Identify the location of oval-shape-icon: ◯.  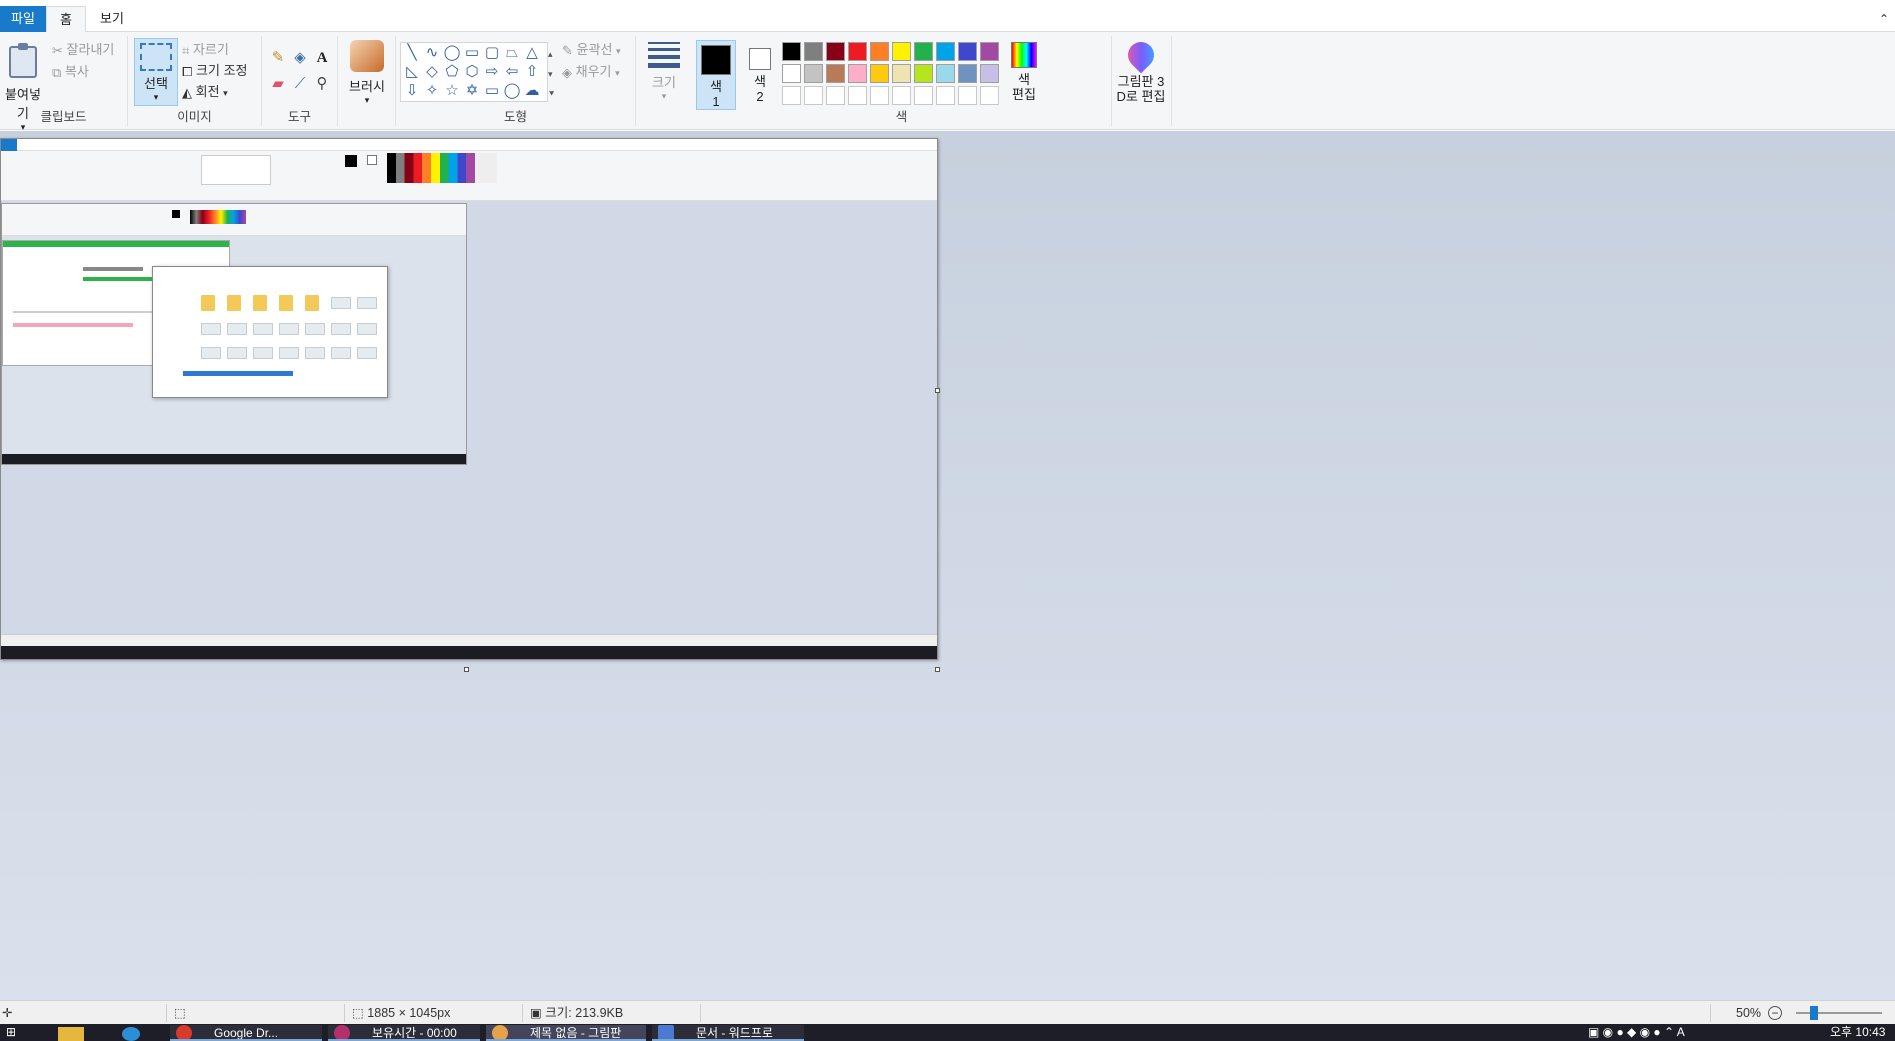
(452, 53).